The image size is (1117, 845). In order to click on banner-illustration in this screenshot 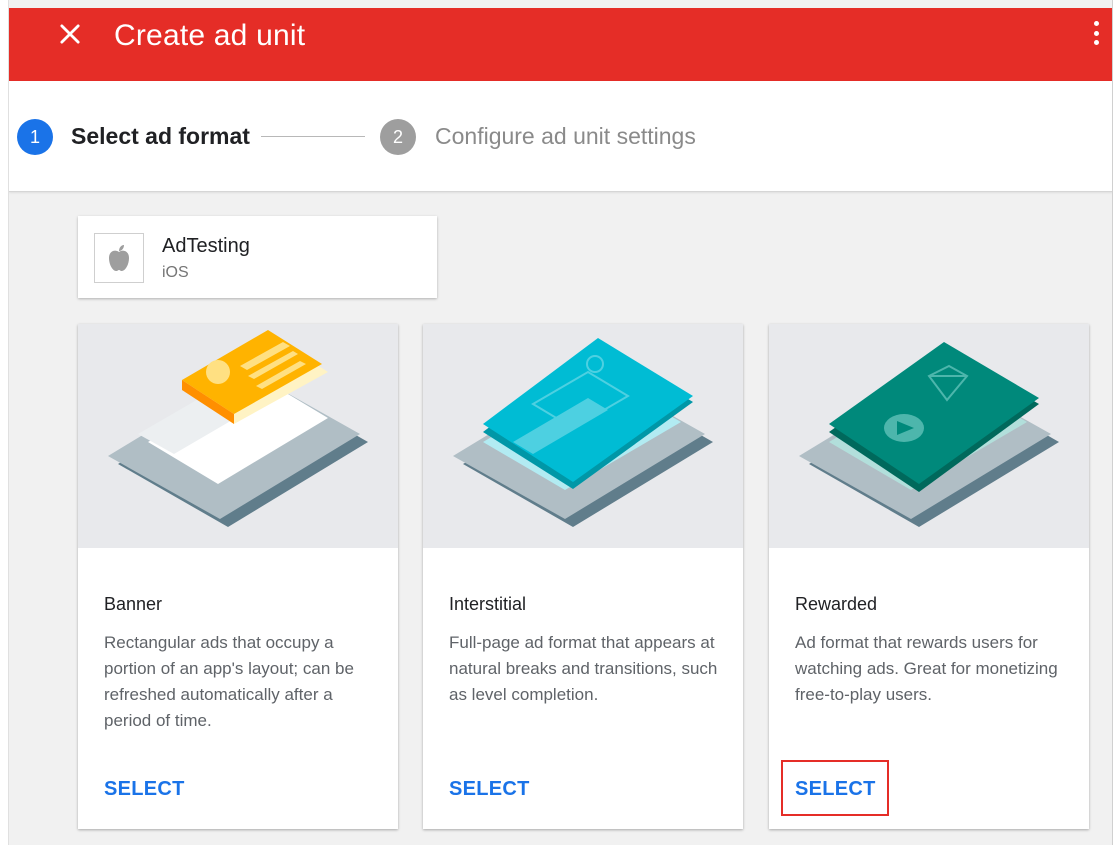, I will do `click(238, 436)`.